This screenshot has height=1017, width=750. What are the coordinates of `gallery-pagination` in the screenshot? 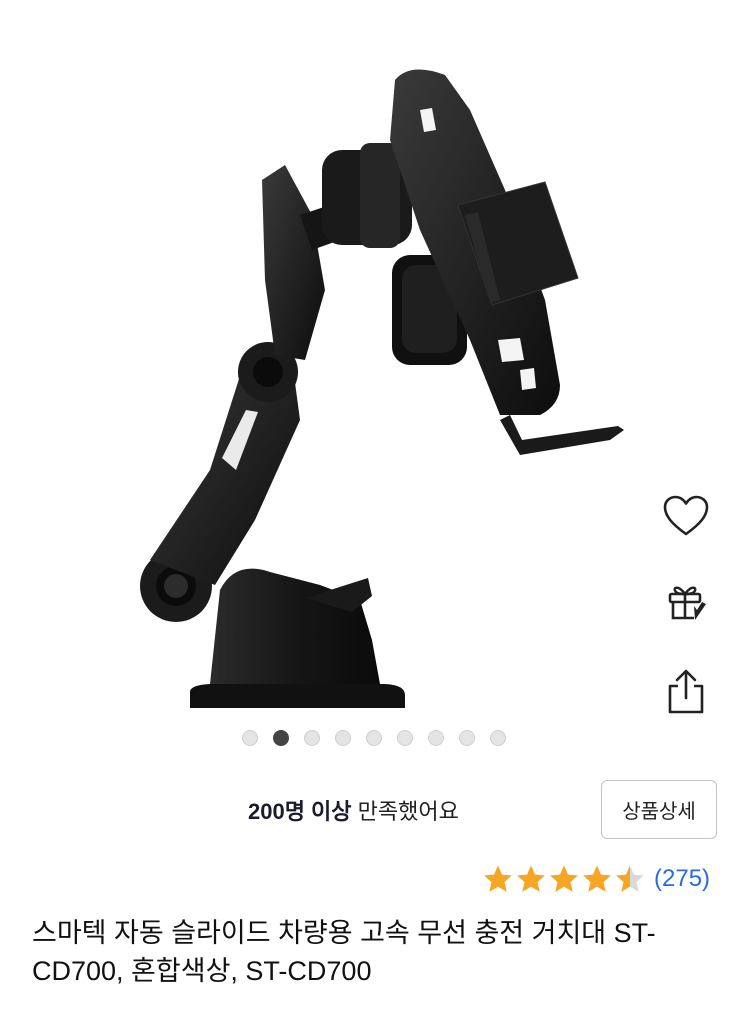 It's located at (374, 738).